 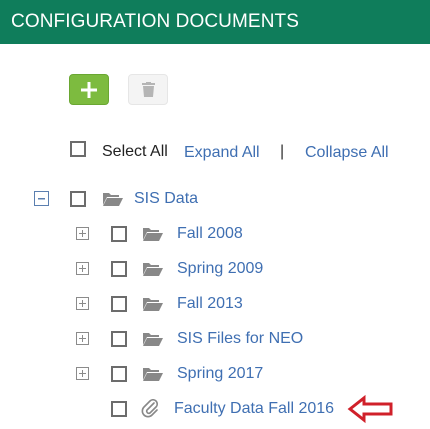 I want to click on tree-label-fall-2008: Fall 2008, so click(x=210, y=234).